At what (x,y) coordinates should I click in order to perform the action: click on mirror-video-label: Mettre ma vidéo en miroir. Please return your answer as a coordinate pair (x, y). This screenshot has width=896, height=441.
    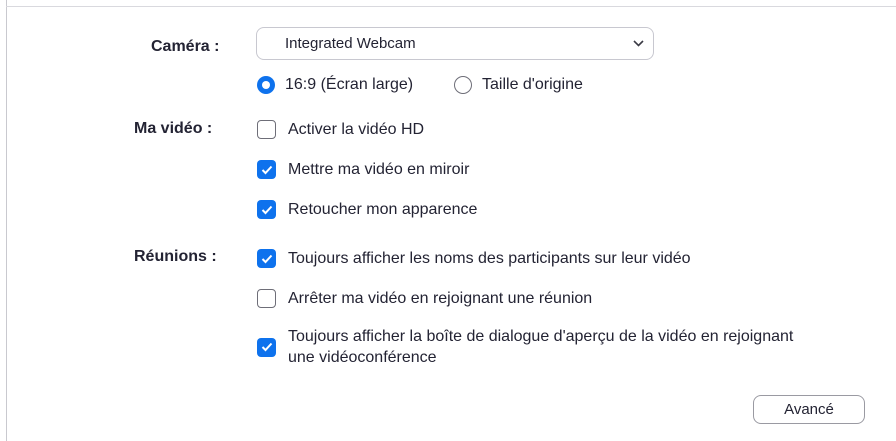
    Looking at the image, I should click on (379, 169).